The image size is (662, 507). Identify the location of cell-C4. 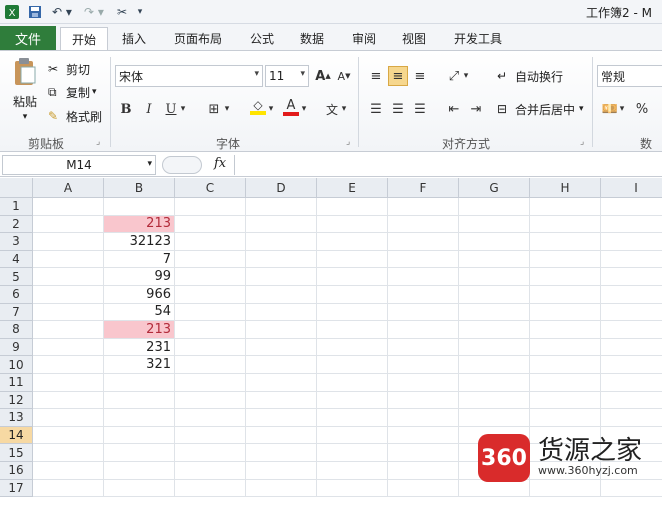
(210, 259).